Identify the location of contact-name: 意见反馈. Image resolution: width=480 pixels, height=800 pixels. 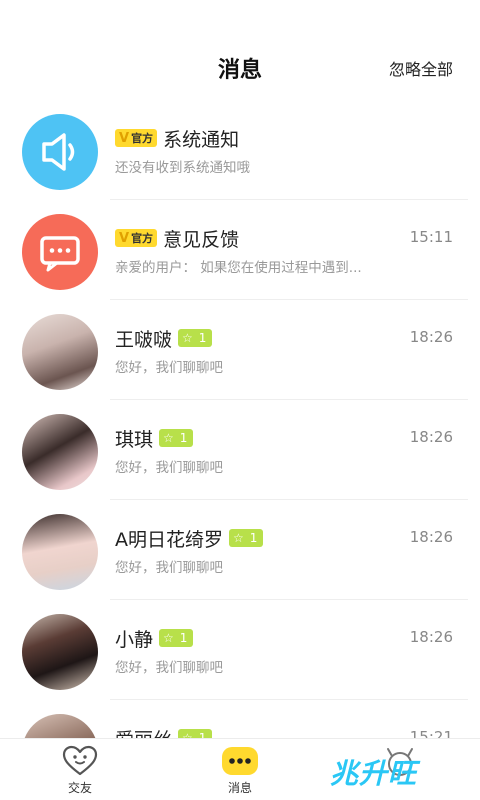
(201, 239).